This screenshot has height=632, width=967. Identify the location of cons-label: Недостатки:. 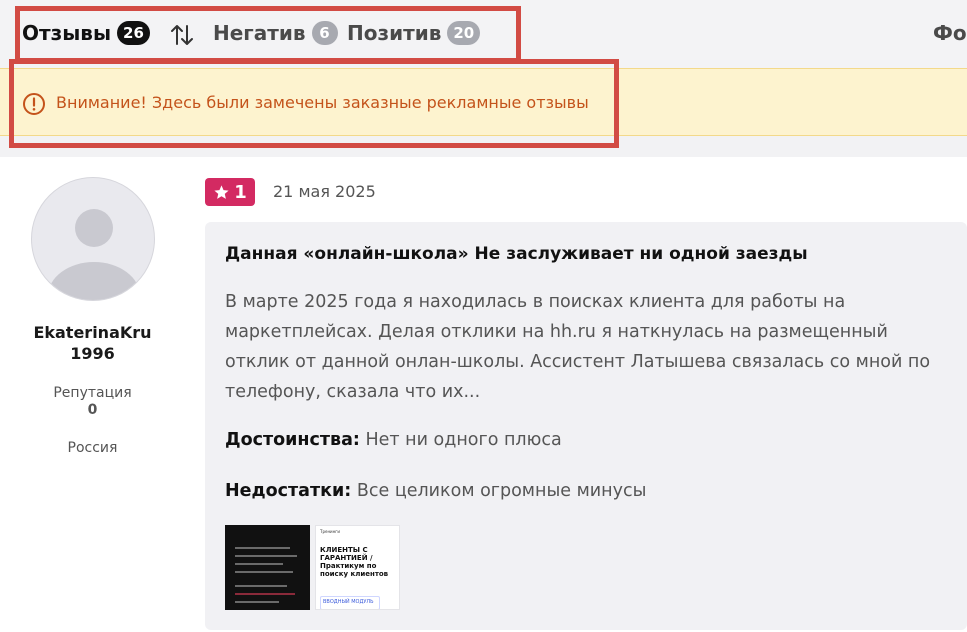
(288, 491).